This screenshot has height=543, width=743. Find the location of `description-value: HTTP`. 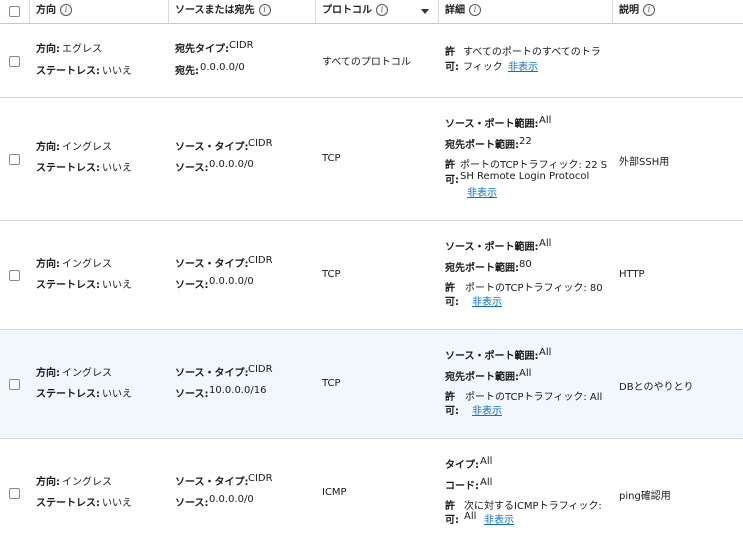

description-value: HTTP is located at coordinates (632, 274).